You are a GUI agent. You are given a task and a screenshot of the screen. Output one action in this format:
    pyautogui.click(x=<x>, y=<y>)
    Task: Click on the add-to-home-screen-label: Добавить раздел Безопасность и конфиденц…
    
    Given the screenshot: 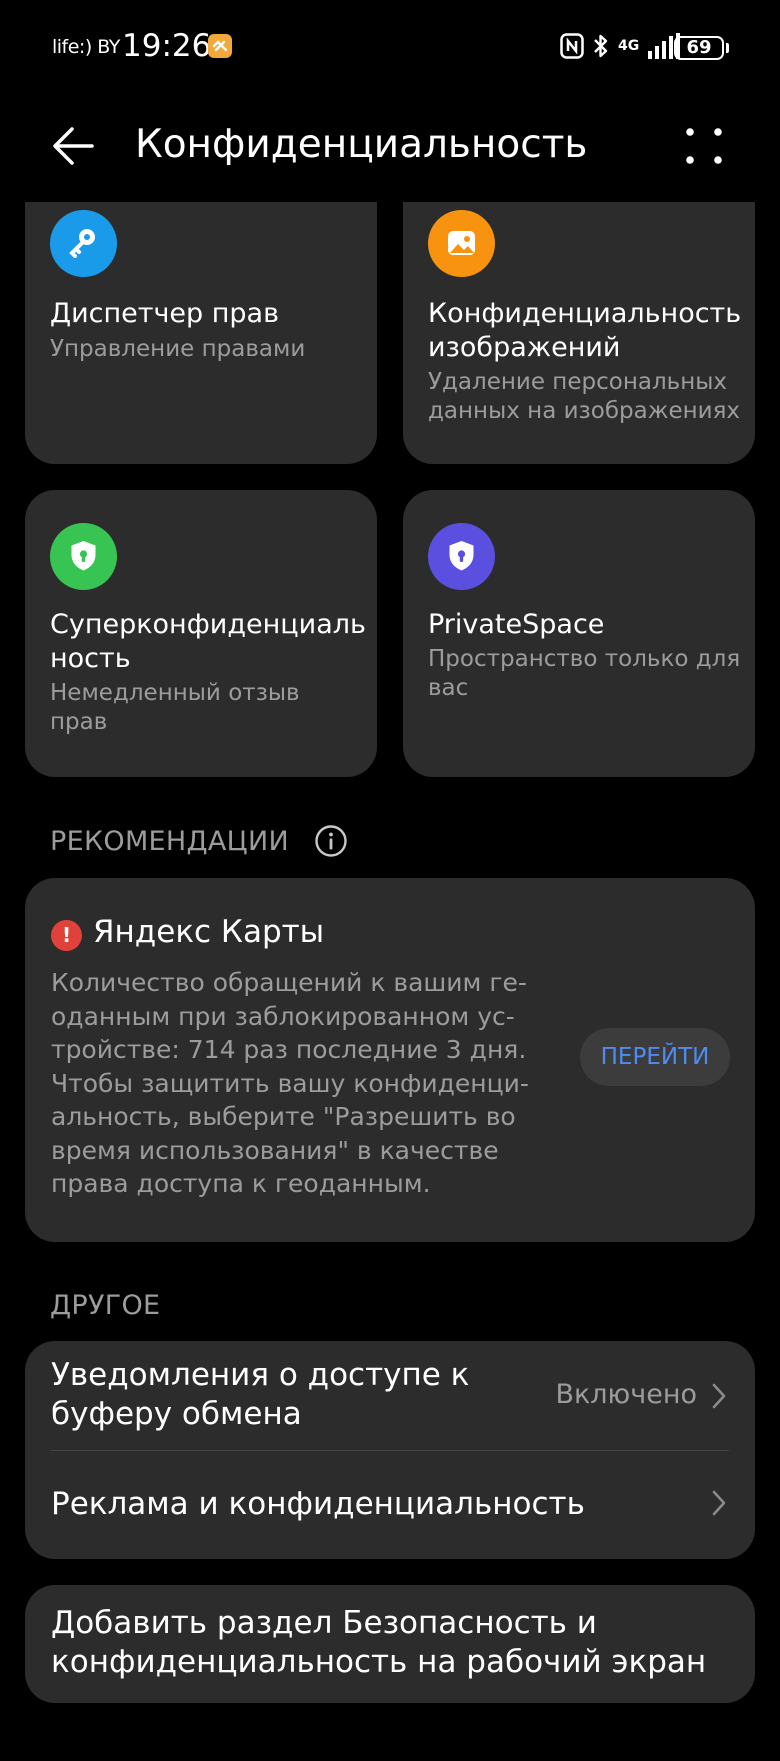 What is the action you would take?
    pyautogui.click(x=379, y=1642)
    